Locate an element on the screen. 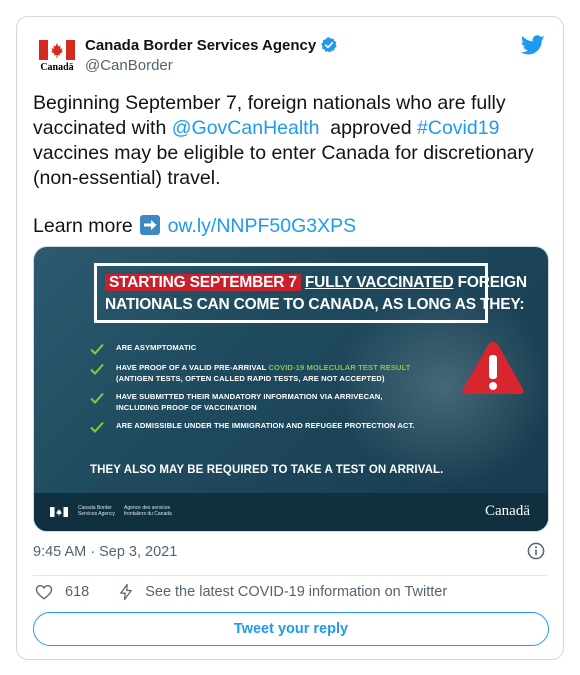 This screenshot has width=580, height=675. twitter-bird-icon is located at coordinates (533, 45).